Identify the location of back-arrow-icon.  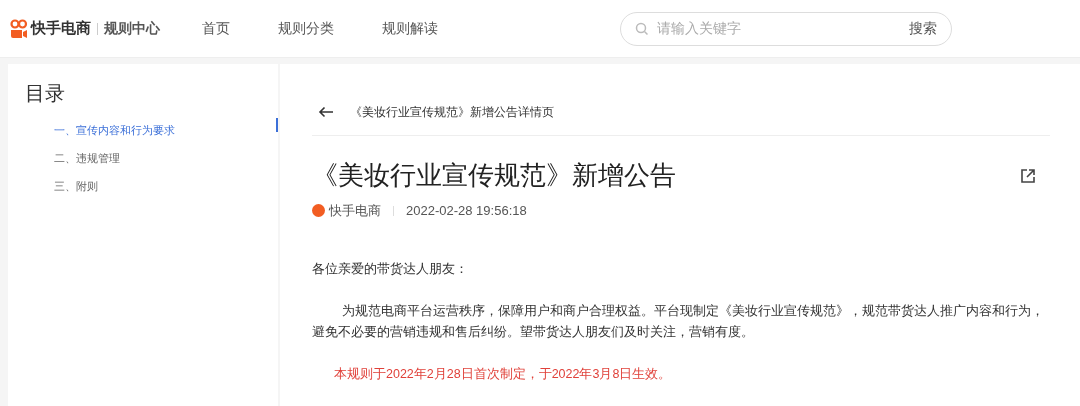
(326, 111).